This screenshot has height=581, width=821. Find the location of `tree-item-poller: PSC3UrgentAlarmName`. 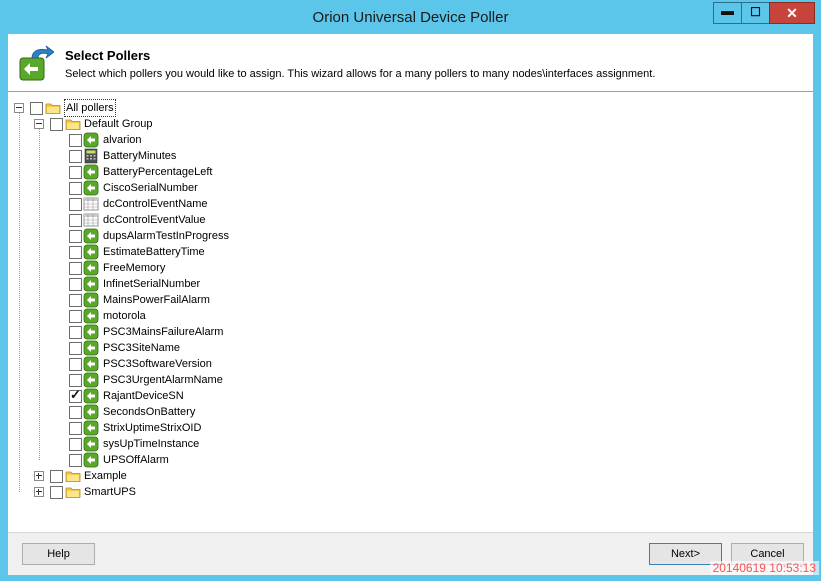

tree-item-poller: PSC3UrgentAlarmName is located at coordinates (410, 380).